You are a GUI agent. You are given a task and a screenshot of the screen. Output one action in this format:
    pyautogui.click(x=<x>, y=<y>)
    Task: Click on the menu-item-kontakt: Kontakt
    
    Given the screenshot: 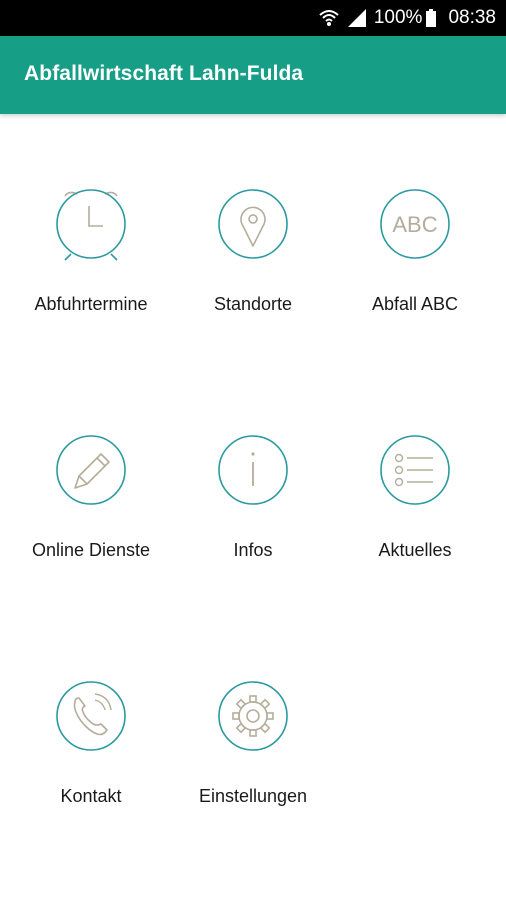 What is the action you would take?
    pyautogui.click(x=91, y=778)
    